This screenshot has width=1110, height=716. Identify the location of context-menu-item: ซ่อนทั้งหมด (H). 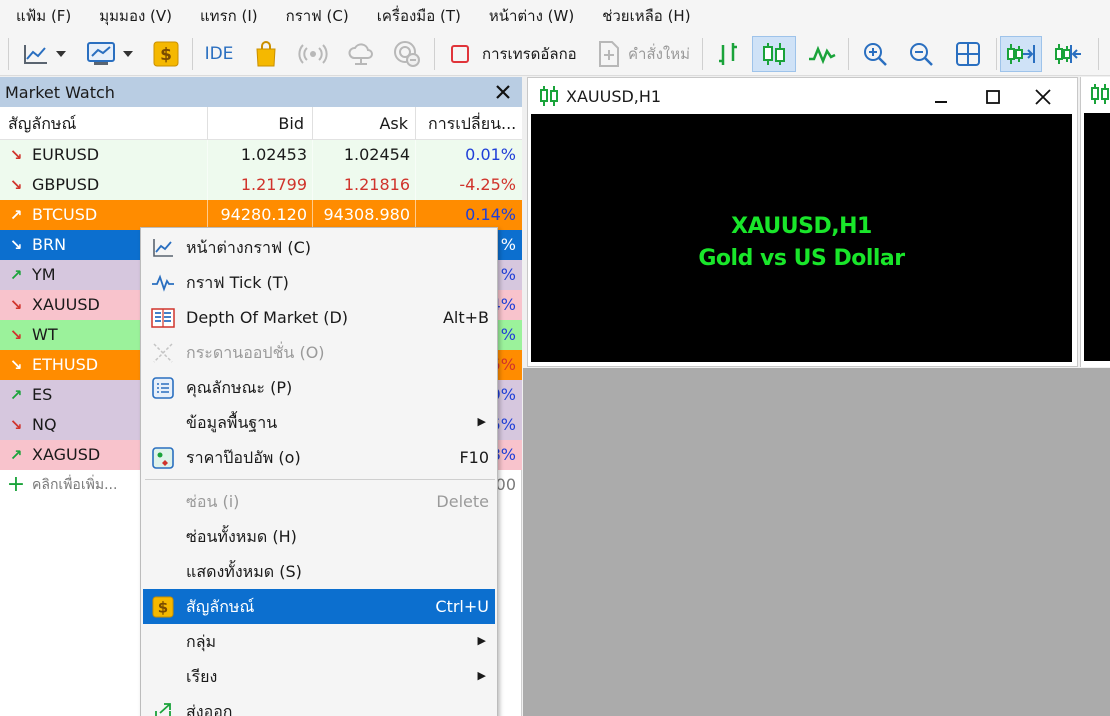
(319, 536).